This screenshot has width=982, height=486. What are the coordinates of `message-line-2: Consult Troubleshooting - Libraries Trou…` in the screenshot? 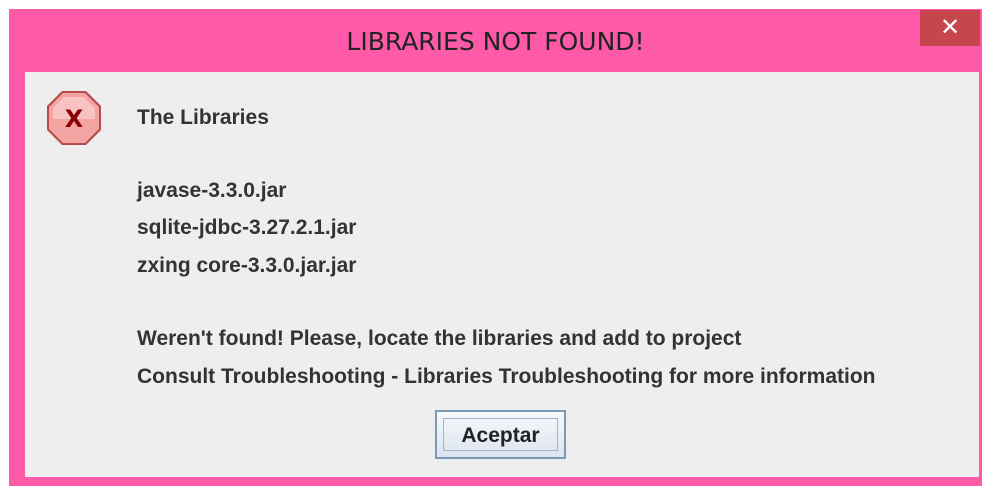 It's located at (506, 376).